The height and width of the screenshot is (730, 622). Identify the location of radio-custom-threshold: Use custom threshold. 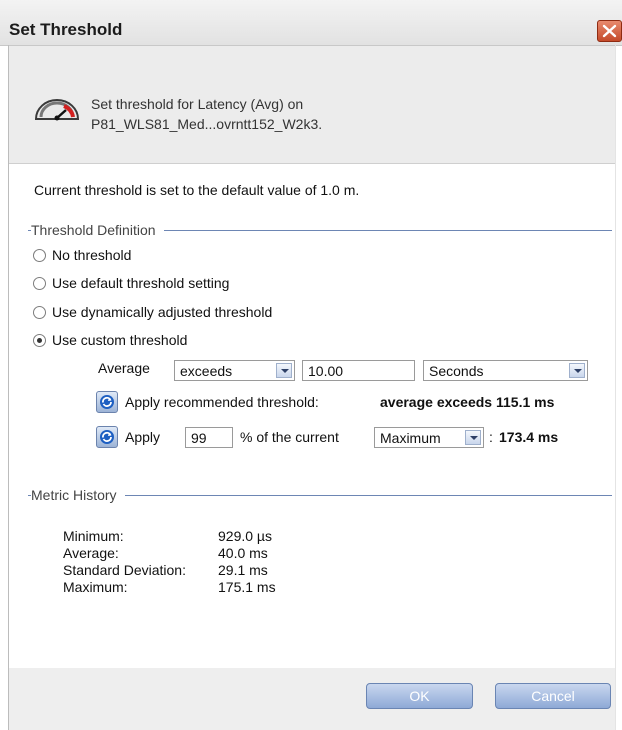
(110, 340).